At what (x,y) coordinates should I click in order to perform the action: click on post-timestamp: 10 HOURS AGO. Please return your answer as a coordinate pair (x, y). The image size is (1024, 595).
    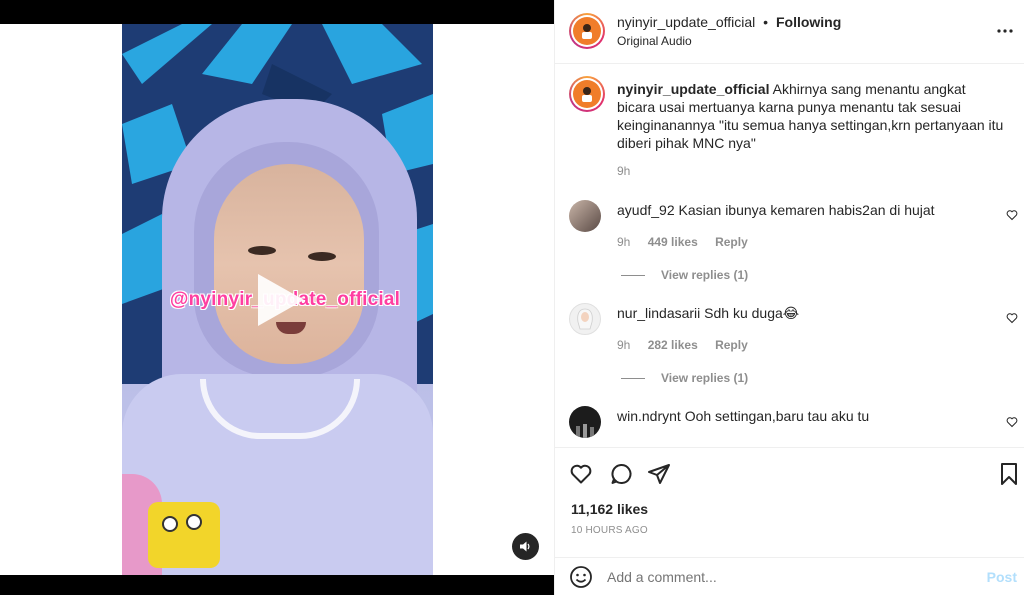
    Looking at the image, I should click on (609, 530).